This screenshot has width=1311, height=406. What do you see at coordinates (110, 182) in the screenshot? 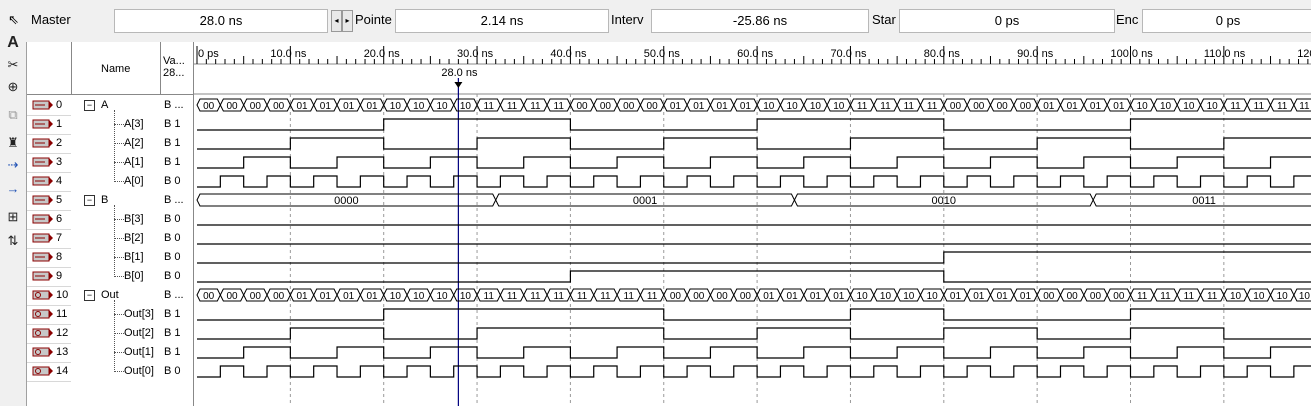
I see `signal-row-a-0: 4 A[0] B 0` at bounding box center [110, 182].